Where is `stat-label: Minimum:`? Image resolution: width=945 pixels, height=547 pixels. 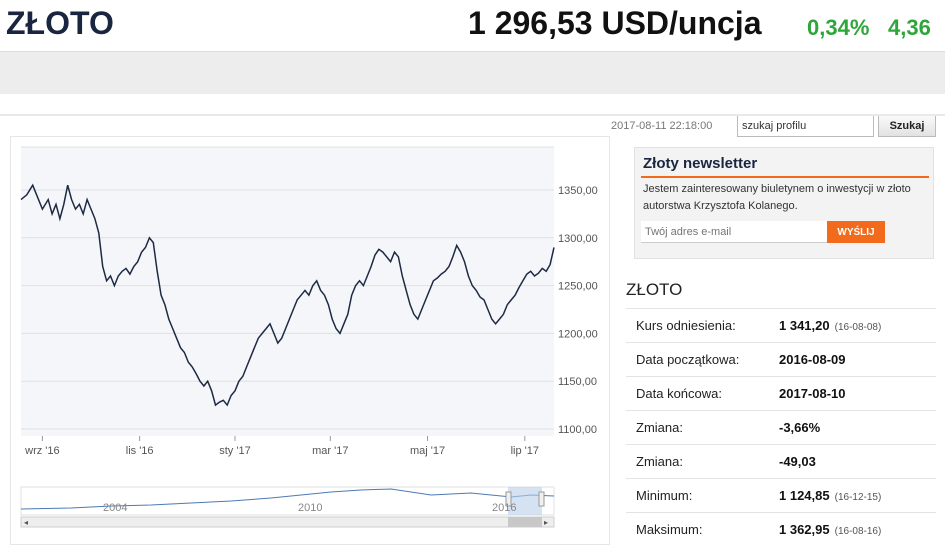 stat-label: Minimum: is located at coordinates (702, 495).